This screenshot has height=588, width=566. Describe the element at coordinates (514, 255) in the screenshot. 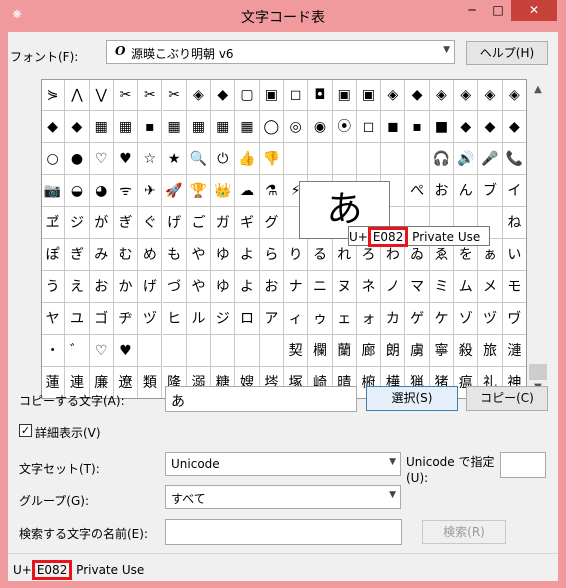

I see `grid-cell: い` at that location.